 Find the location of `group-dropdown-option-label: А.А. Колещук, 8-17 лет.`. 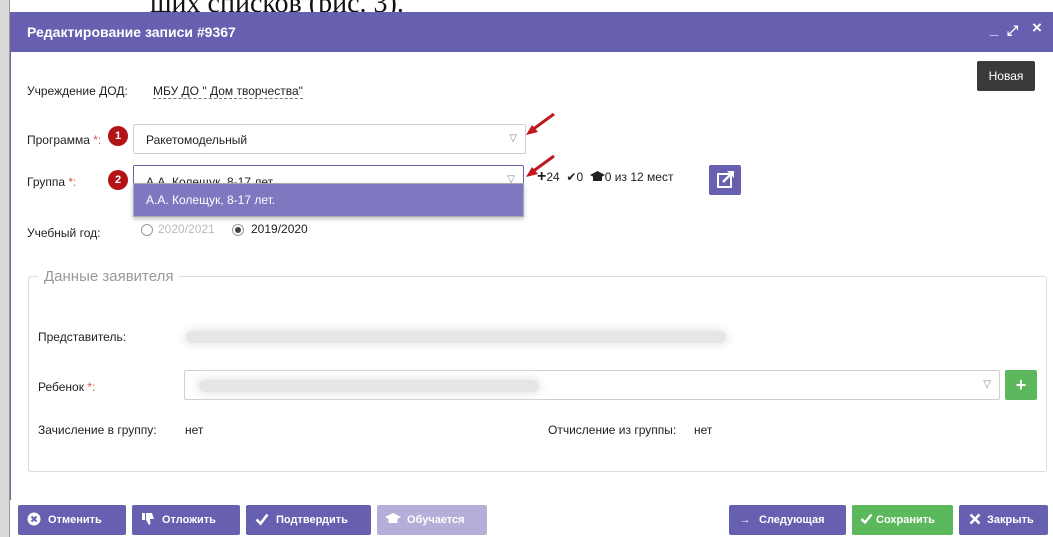

group-dropdown-option-label: А.А. Колещук, 8-17 лет. is located at coordinates (211, 200).